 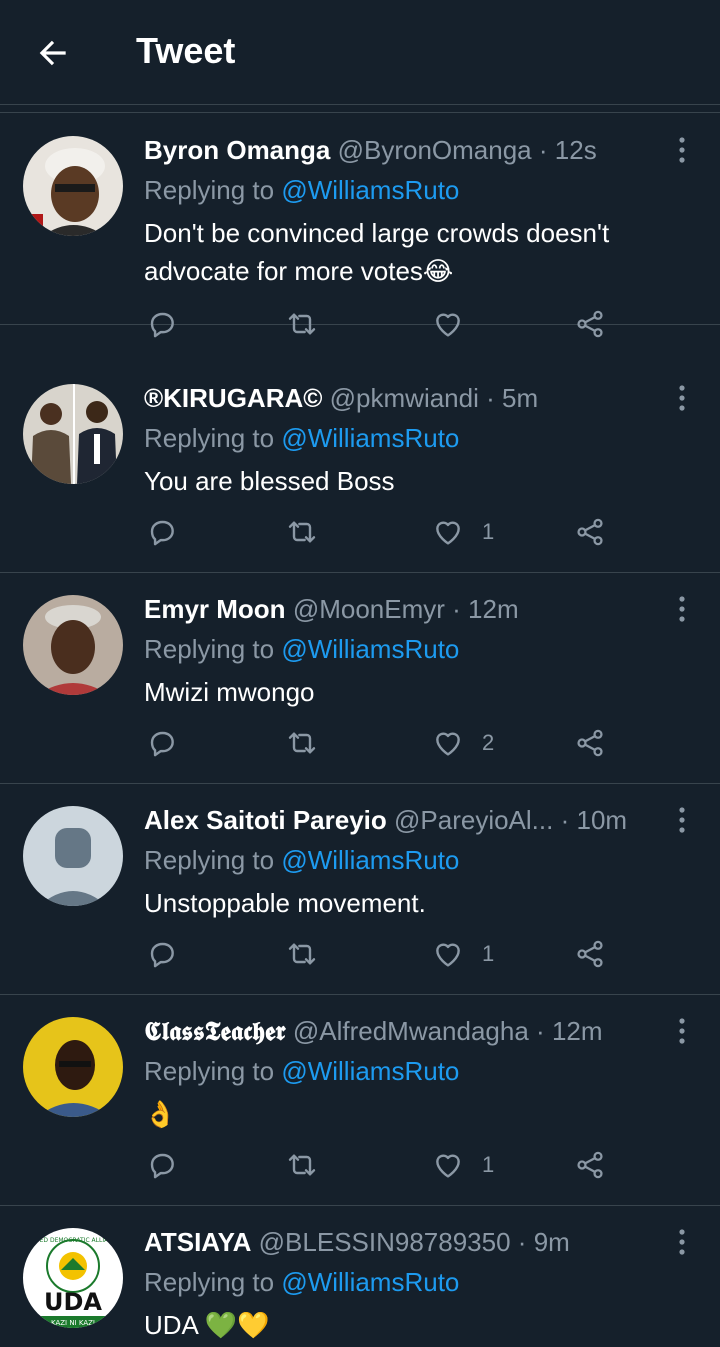 What do you see at coordinates (411, 1031) in the screenshot?
I see `author-handle: @AlfredMwandagha` at bounding box center [411, 1031].